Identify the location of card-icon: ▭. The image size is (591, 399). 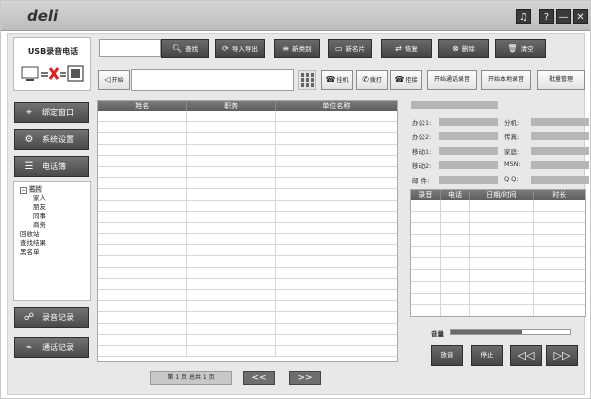
(338, 48).